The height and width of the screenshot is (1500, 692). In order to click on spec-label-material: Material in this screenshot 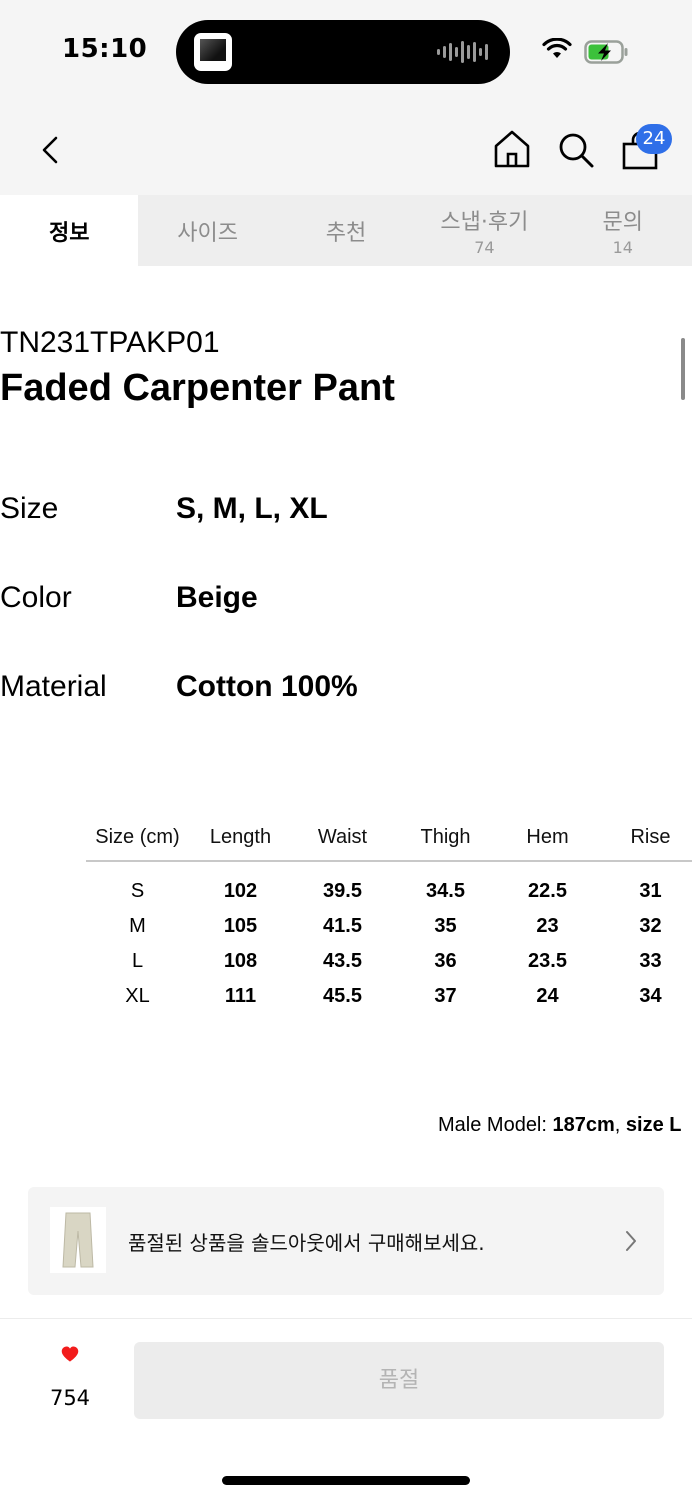, I will do `click(53, 686)`.